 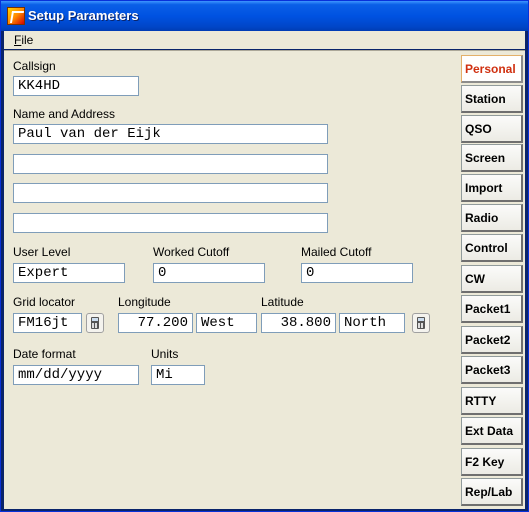 I want to click on worked-cutoff-label: Worked Cutoff, so click(x=191, y=252).